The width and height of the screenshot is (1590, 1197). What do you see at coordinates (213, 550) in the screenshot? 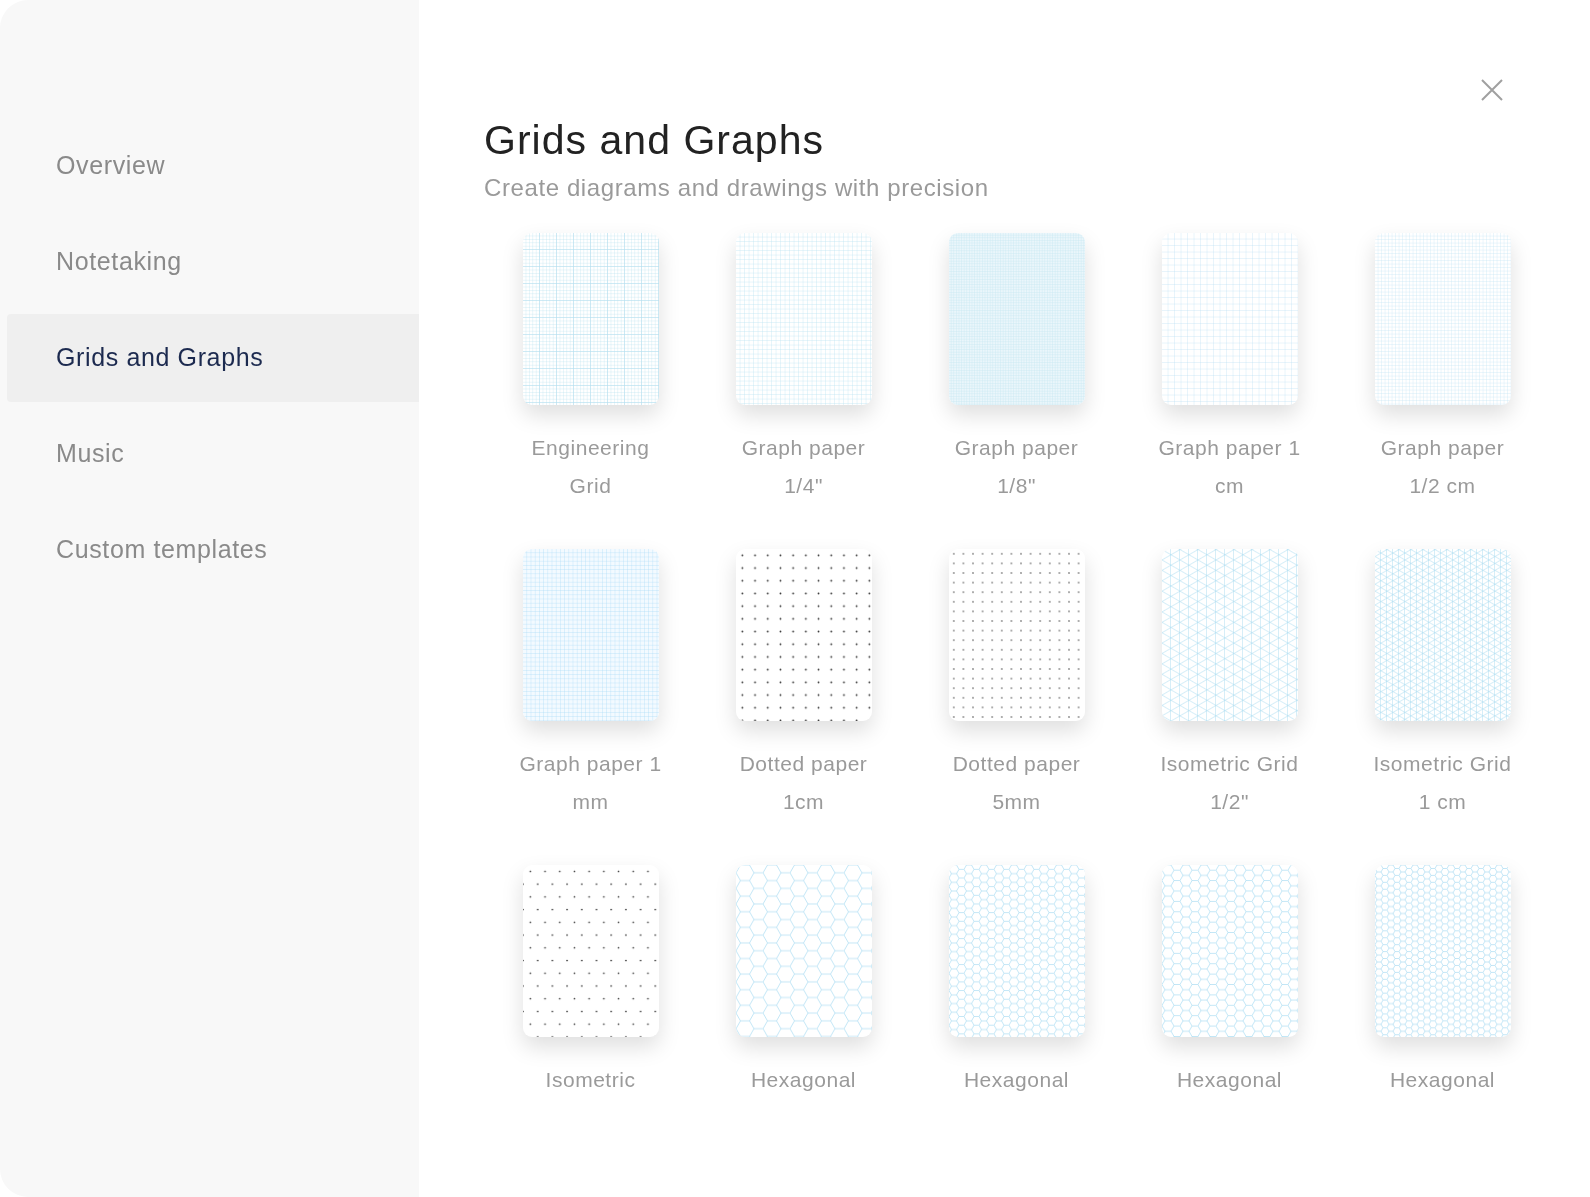
I see `sidebar-item: Custom templates` at bounding box center [213, 550].